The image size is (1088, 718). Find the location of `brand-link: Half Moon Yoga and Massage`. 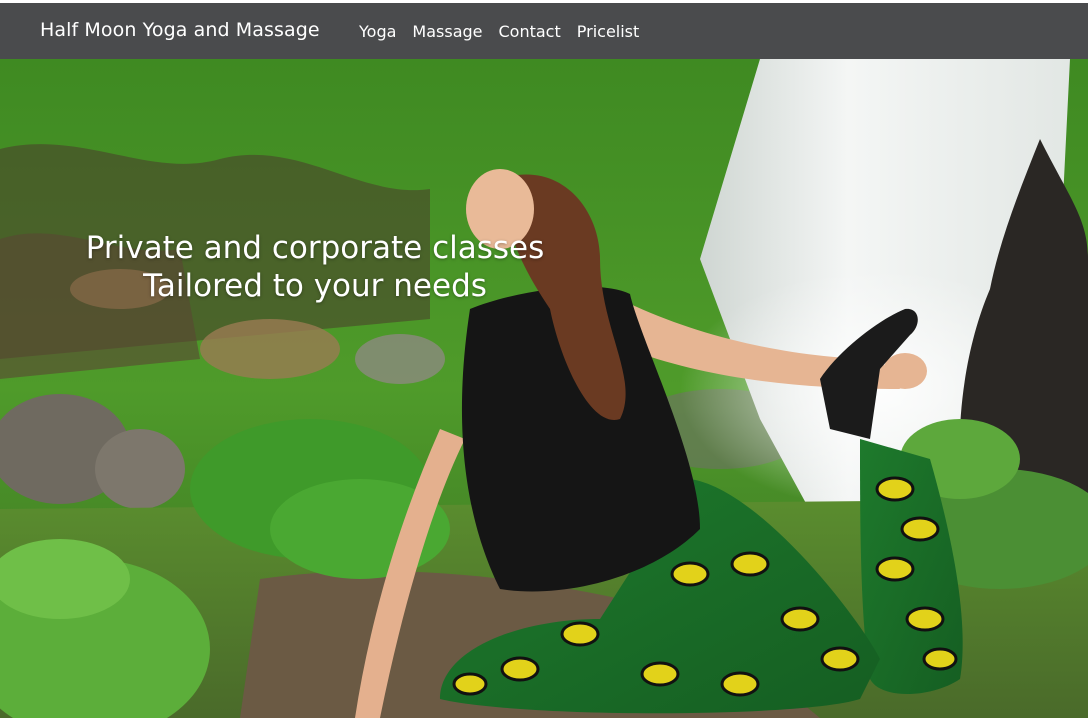

brand-link: Half Moon Yoga and Massage is located at coordinates (180, 30).